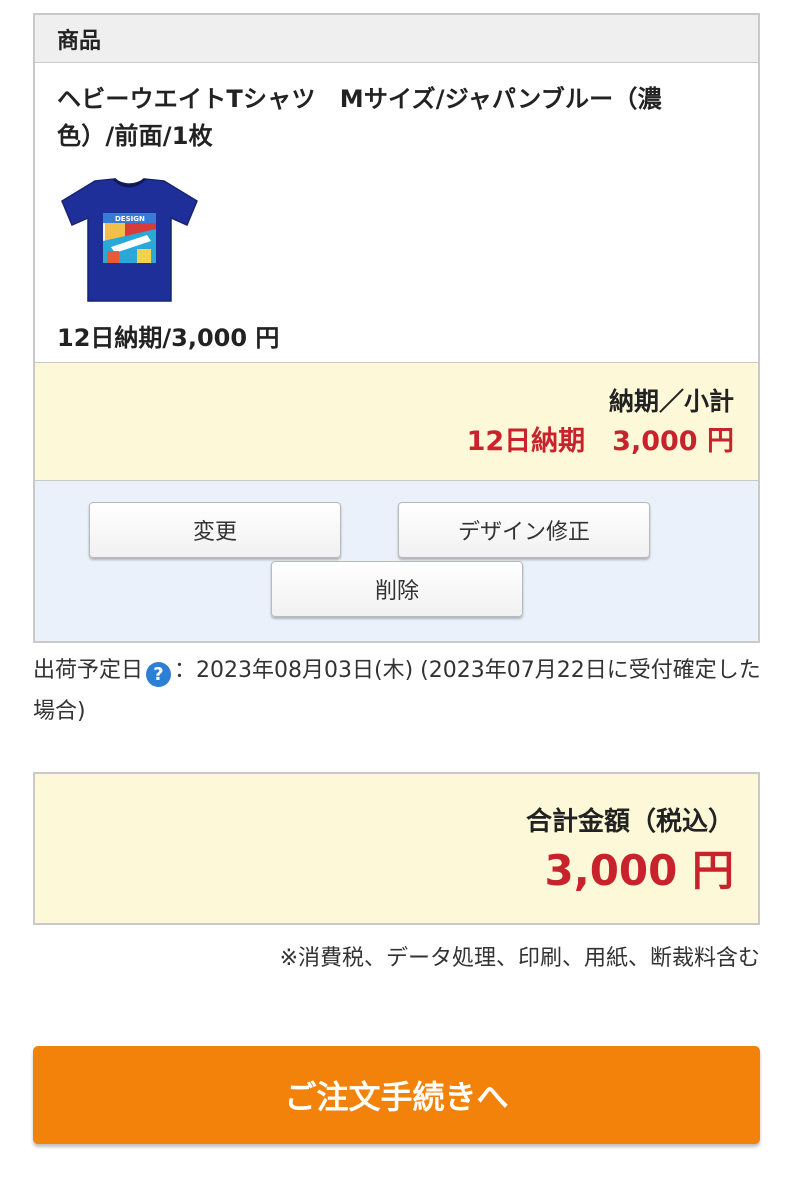  I want to click on change-button: 変更, so click(215, 530).